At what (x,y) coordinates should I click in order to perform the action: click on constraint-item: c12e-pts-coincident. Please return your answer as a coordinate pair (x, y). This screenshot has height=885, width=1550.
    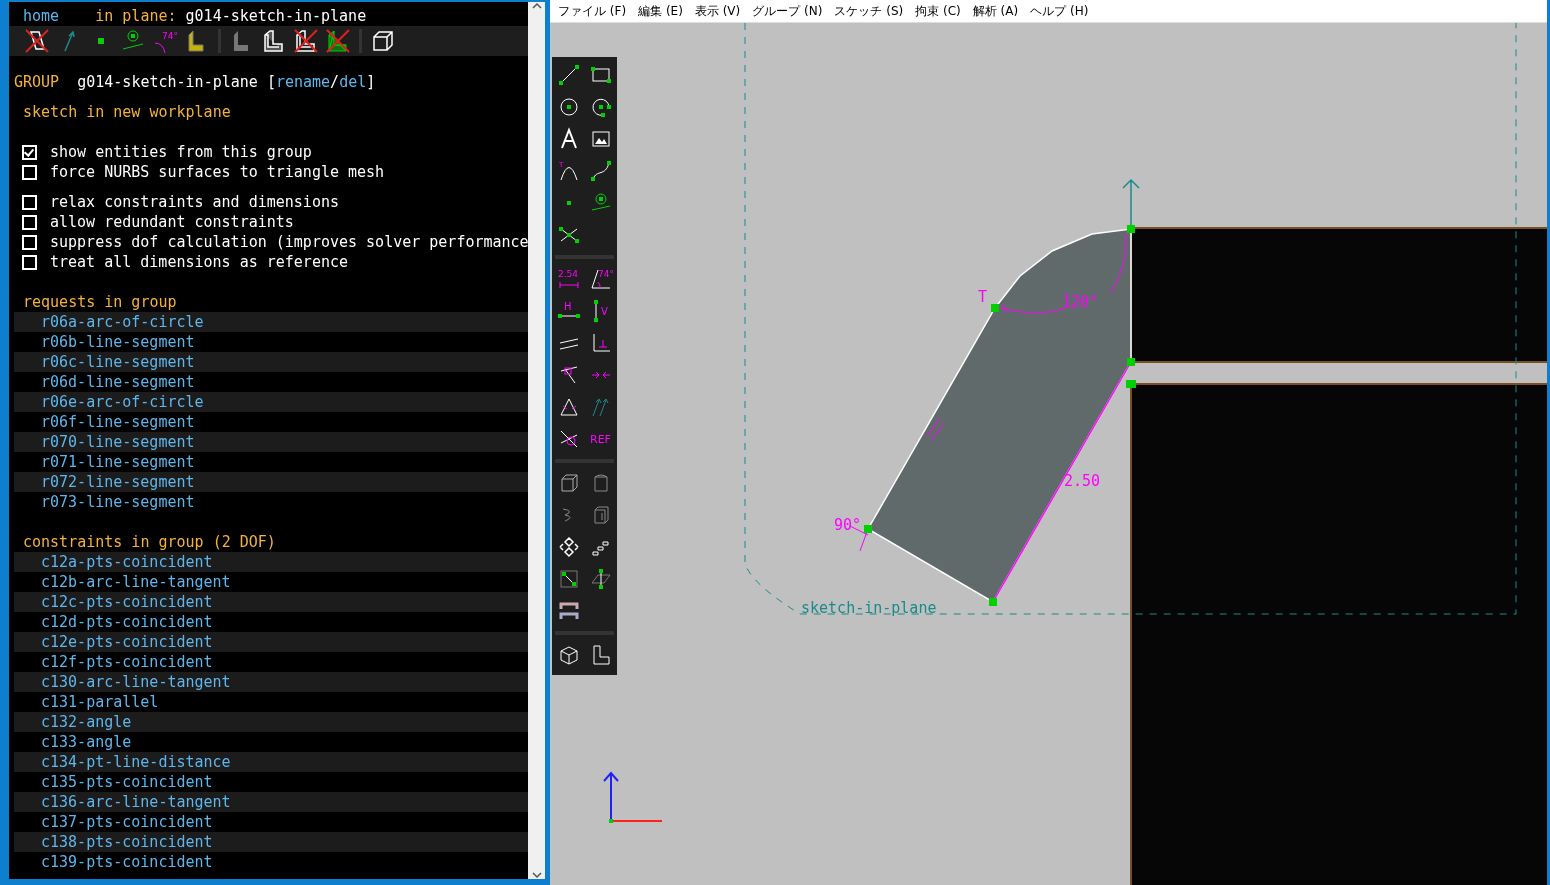
    Looking at the image, I should click on (271, 642).